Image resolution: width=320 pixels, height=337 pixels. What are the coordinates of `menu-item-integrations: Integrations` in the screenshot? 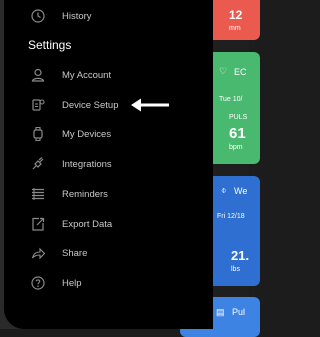 It's located at (70, 164).